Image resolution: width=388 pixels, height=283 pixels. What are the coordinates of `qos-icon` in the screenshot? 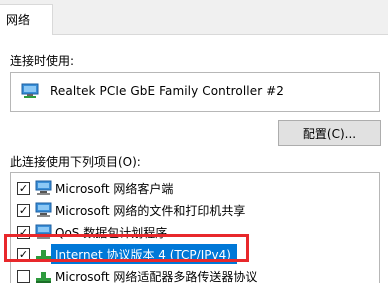 It's located at (43, 231).